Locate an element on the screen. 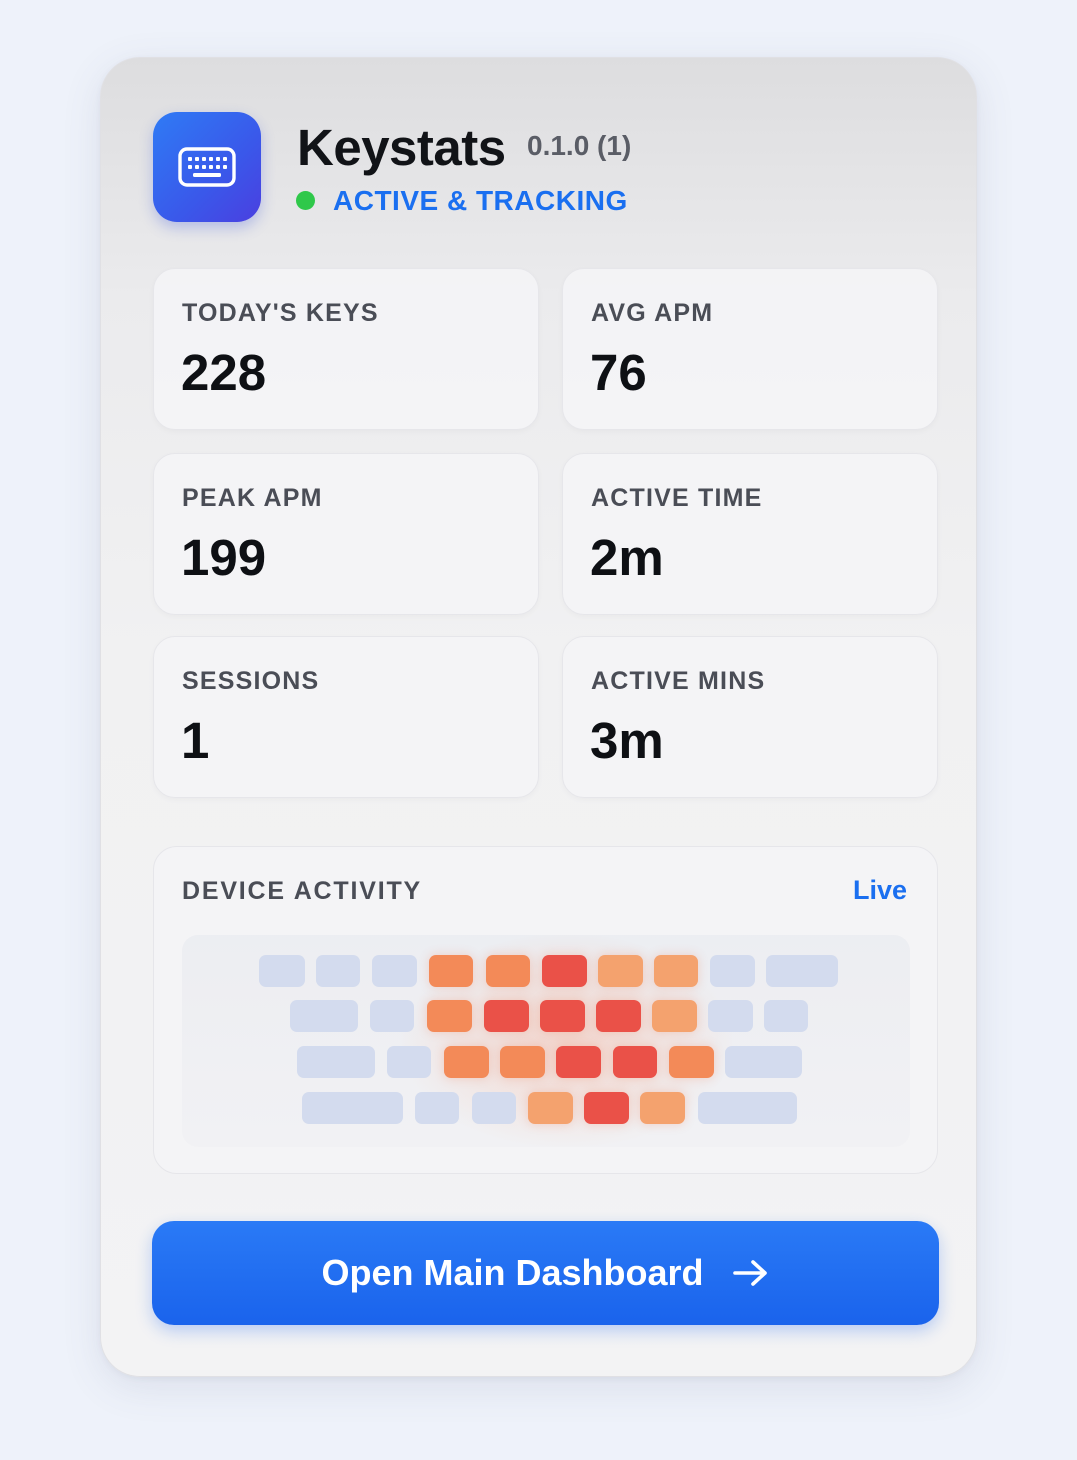 This screenshot has width=1077, height=1460. open-main-dashboard-label: Open Main Dashboard is located at coordinates (512, 1272).